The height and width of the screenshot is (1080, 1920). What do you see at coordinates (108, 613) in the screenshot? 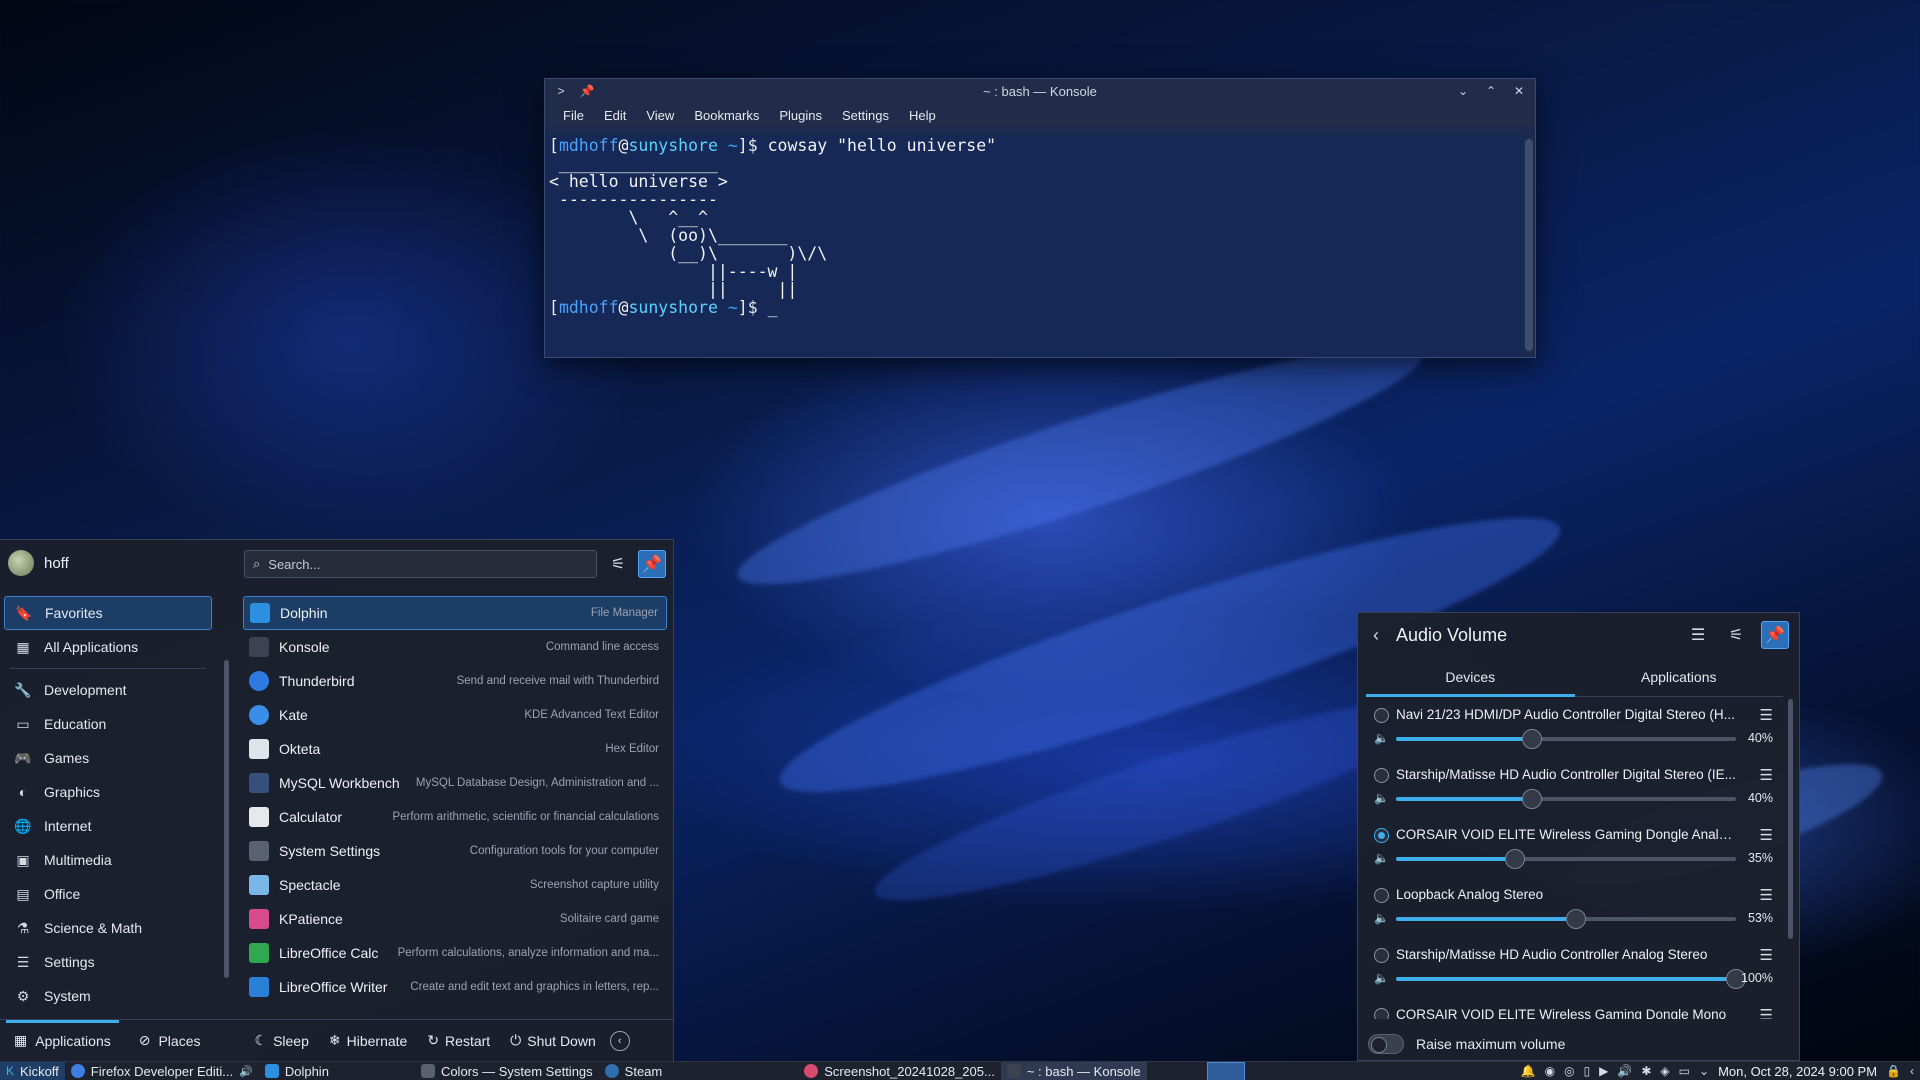
I see `category-favorites: 🔖 Favorites` at bounding box center [108, 613].